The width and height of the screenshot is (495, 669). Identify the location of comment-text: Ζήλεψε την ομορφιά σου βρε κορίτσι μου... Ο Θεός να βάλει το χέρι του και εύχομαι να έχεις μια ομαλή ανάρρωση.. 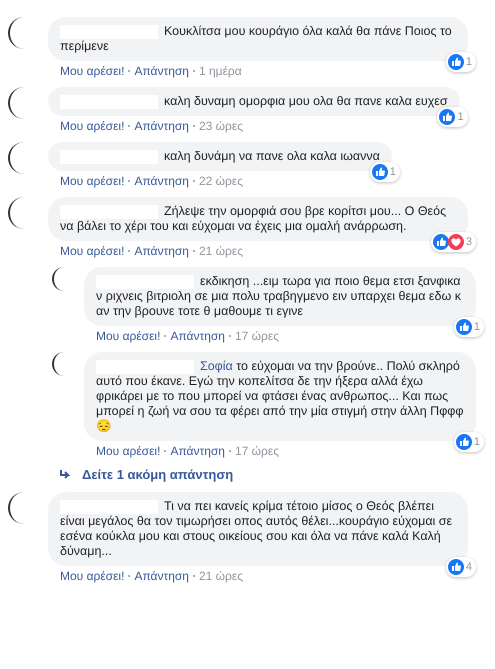
(254, 219).